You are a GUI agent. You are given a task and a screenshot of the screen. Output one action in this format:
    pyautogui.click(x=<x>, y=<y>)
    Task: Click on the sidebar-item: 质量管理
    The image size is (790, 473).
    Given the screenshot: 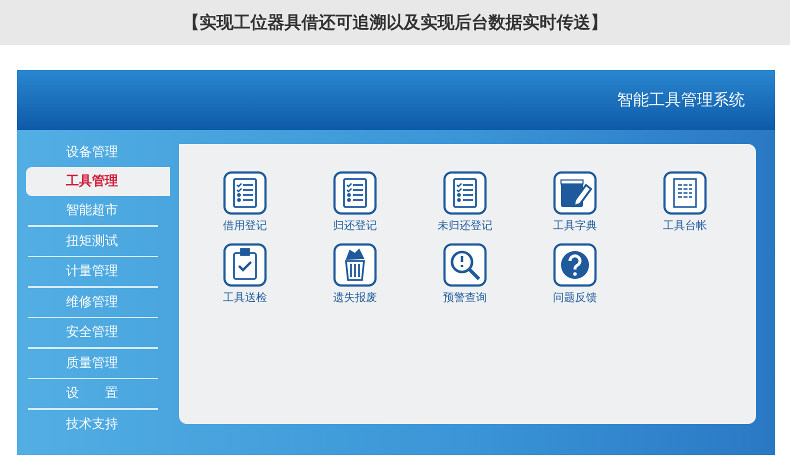 What is the action you would take?
    pyautogui.click(x=98, y=363)
    